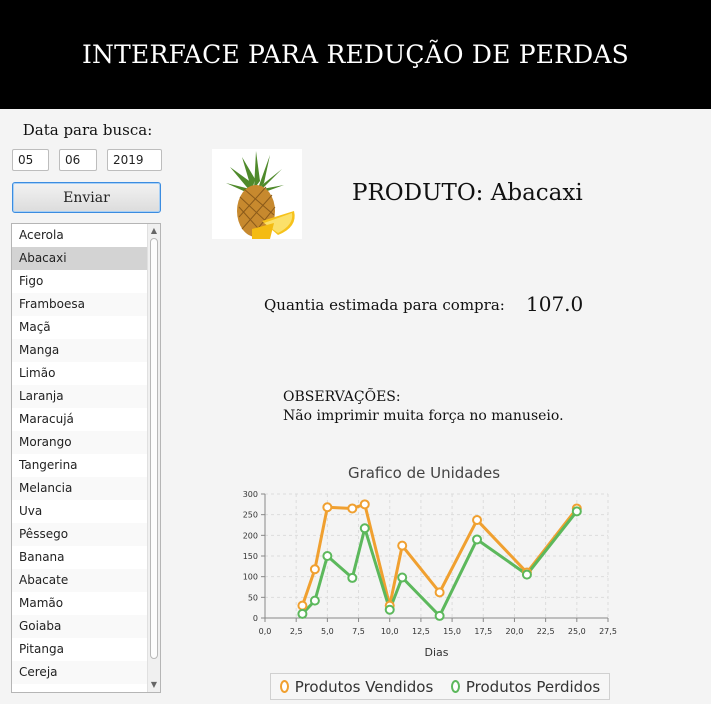 The height and width of the screenshot is (704, 711). Describe the element at coordinates (467, 193) in the screenshot. I see `product-title: PRODUTO: Abacaxi` at that location.